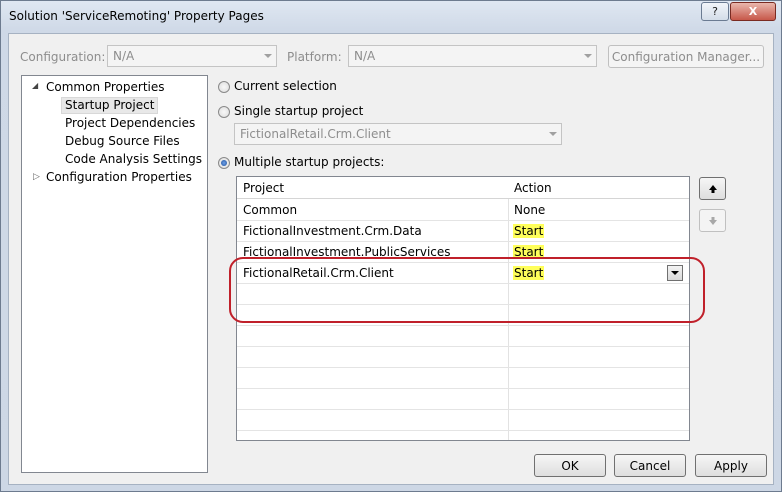 The image size is (782, 492). What do you see at coordinates (463, 231) in the screenshot?
I see `table-row: FictionalInvestment.Crm.Data Start` at bounding box center [463, 231].